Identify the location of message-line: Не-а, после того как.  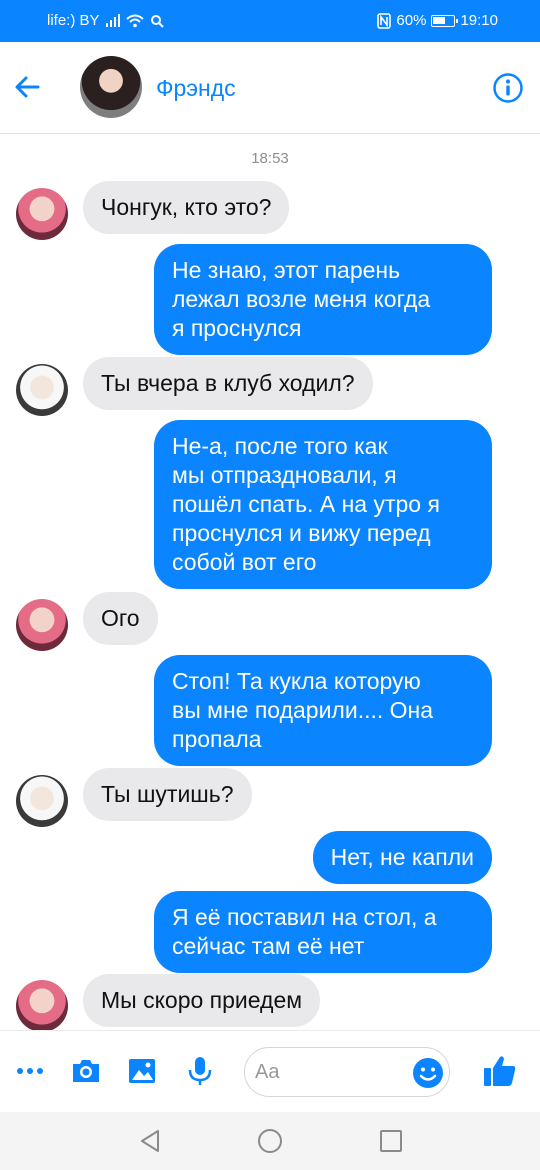
(280, 446).